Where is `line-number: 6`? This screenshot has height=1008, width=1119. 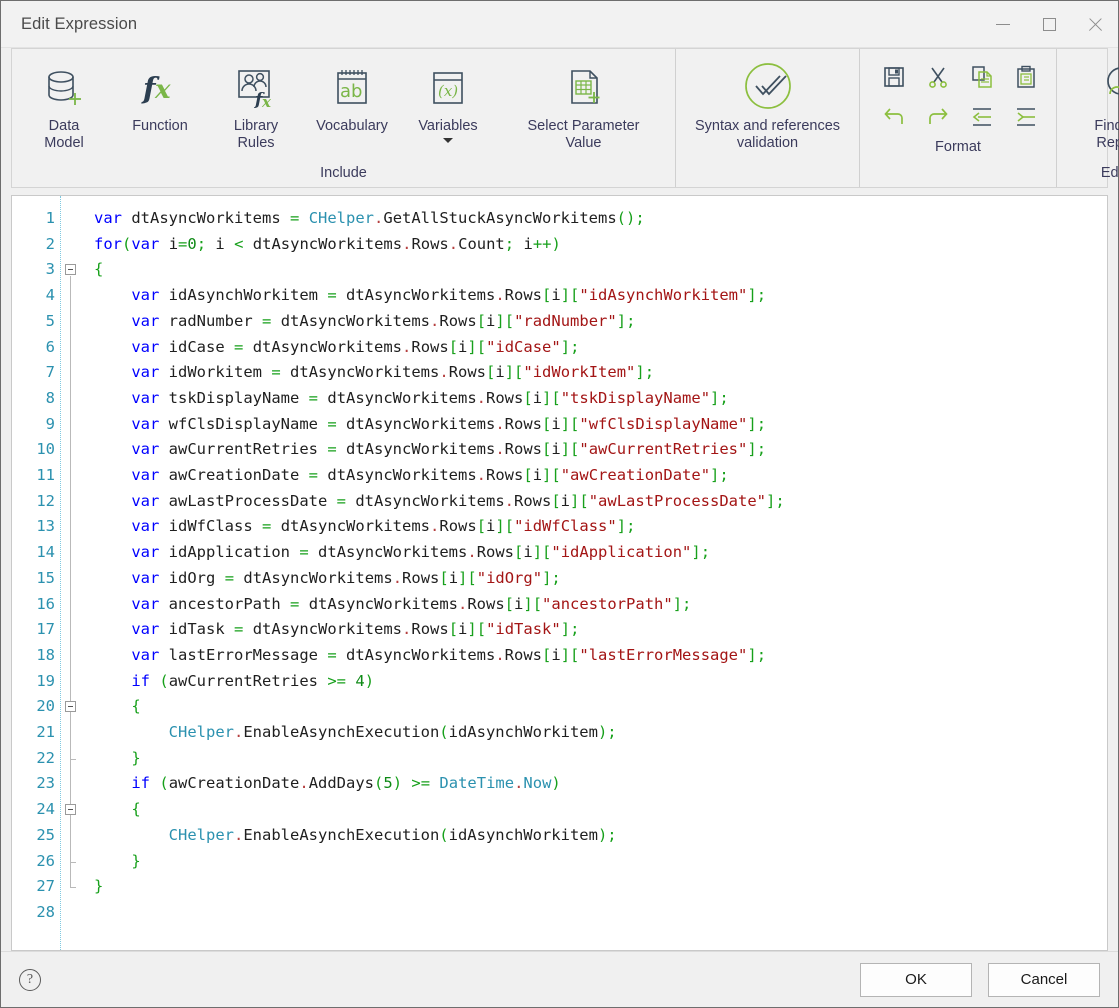 line-number: 6 is located at coordinates (50, 346).